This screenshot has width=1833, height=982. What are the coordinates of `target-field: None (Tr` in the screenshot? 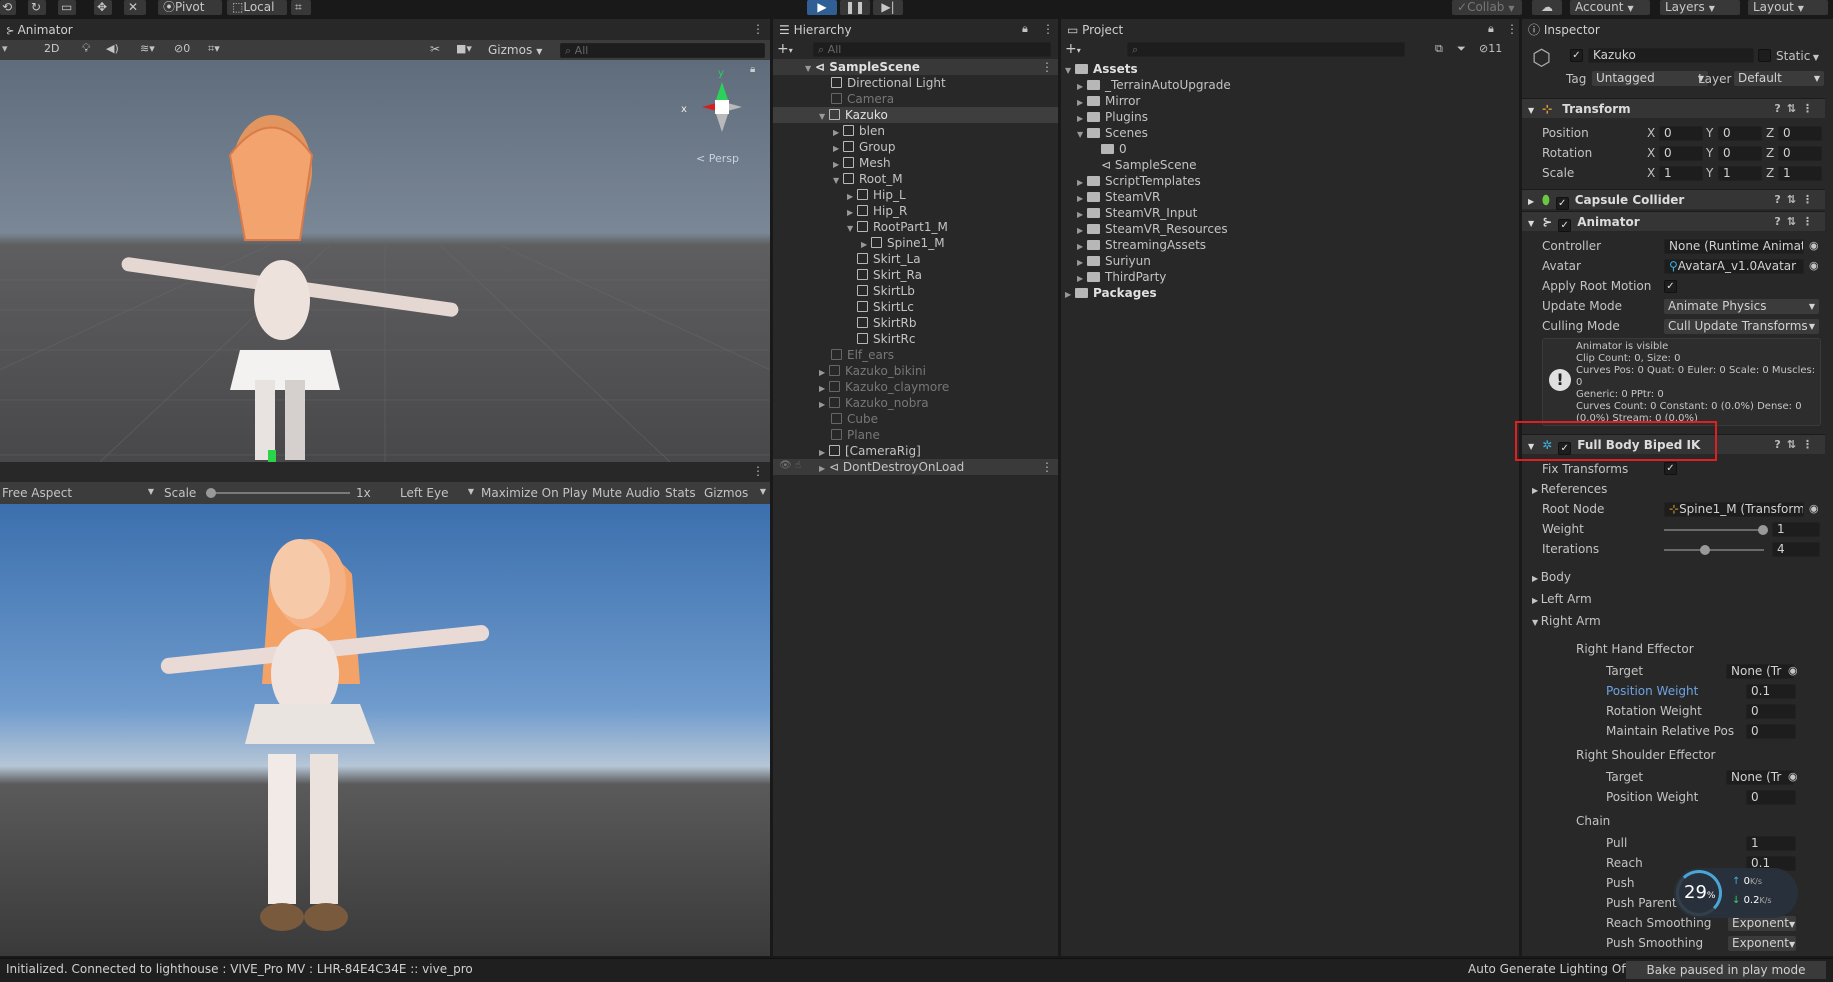 It's located at (1760, 671).